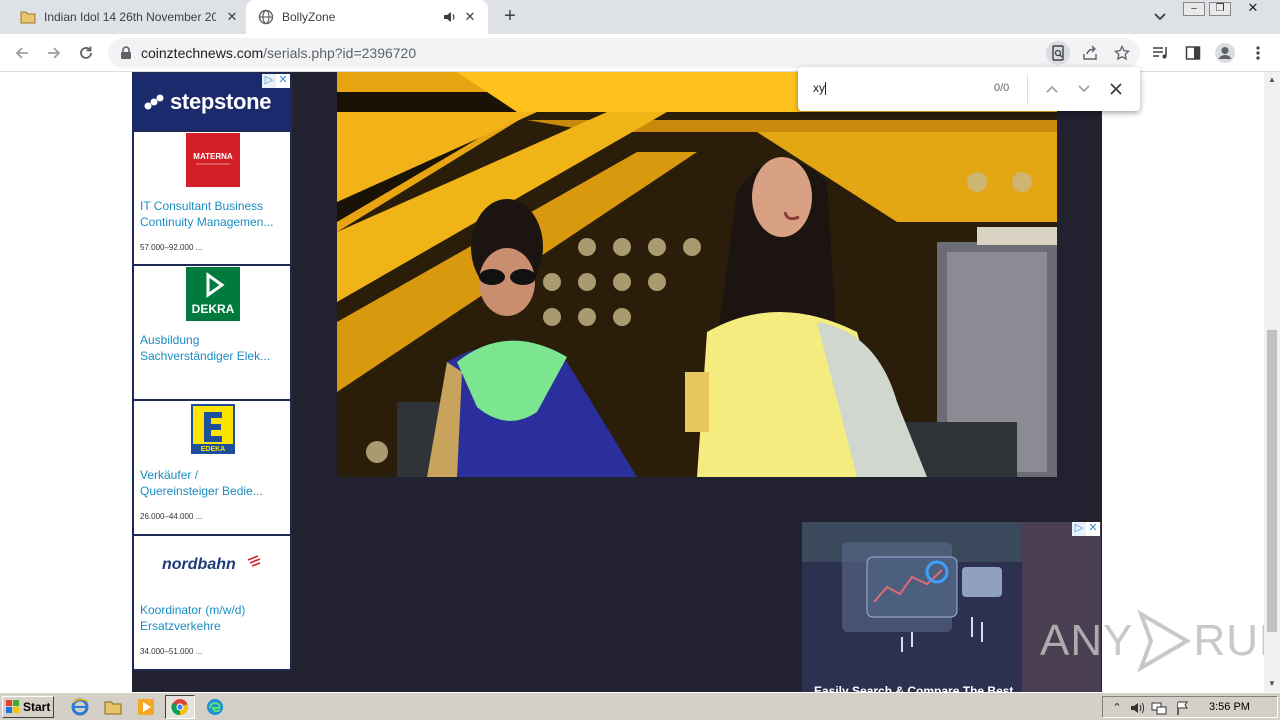  I want to click on job-title-line: IT Consultant Business, so click(202, 206).